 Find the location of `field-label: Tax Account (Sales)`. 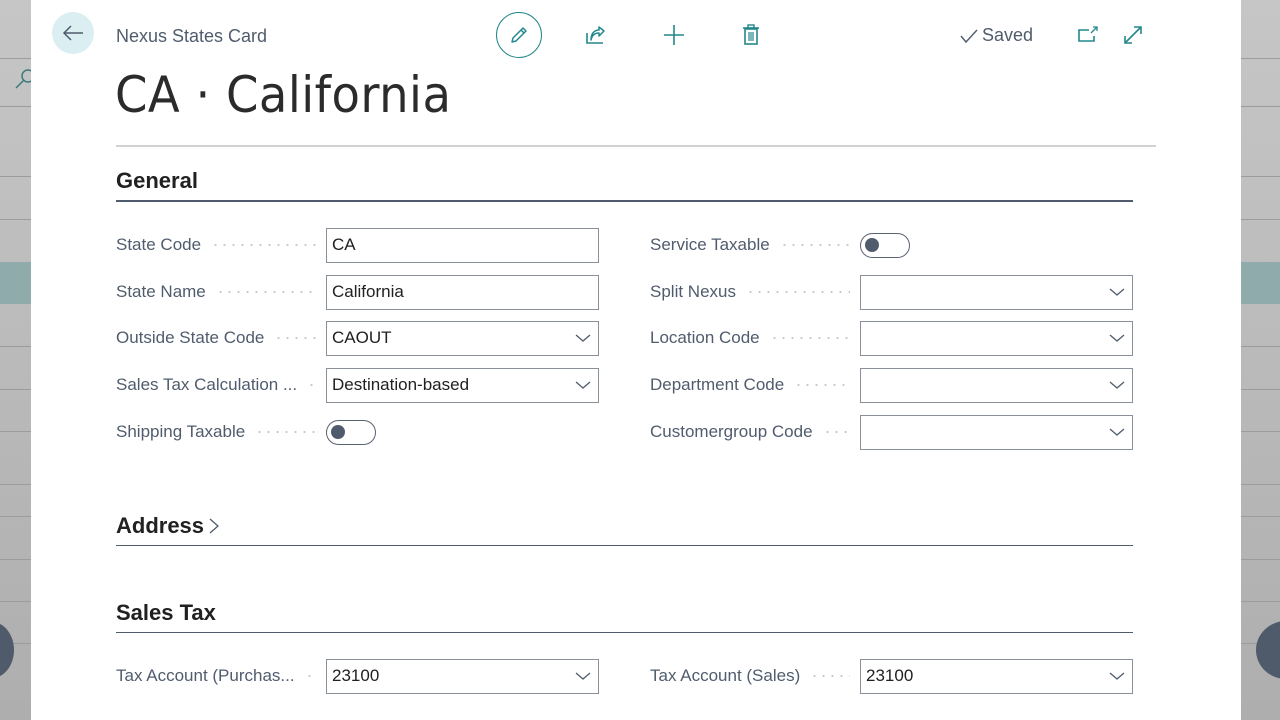

field-label: Tax Account (Sales) is located at coordinates (725, 675).